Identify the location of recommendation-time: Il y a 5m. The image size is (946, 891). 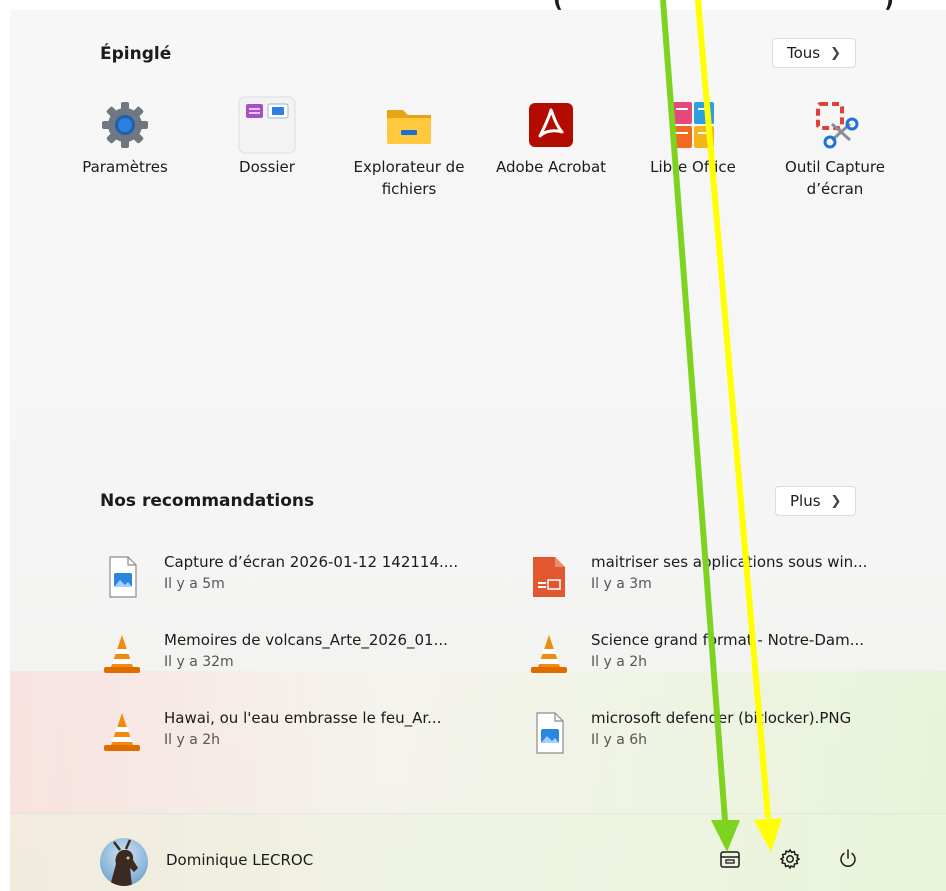
(194, 584).